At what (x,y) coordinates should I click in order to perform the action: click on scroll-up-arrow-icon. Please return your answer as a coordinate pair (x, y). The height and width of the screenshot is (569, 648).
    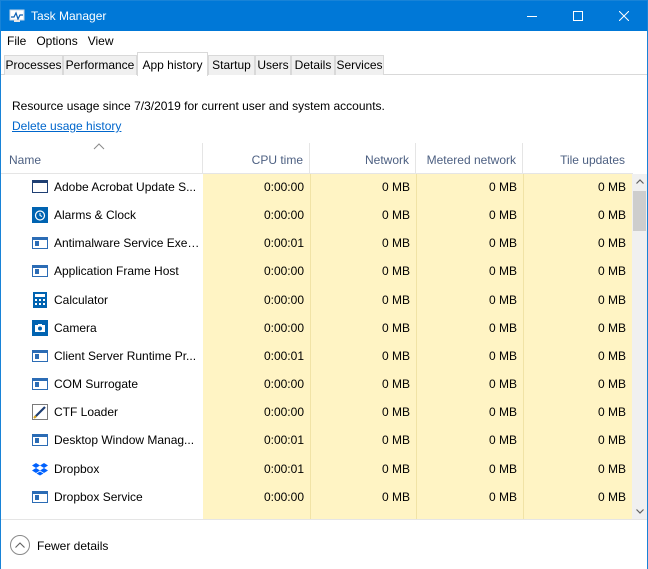
    Looking at the image, I should click on (639, 181).